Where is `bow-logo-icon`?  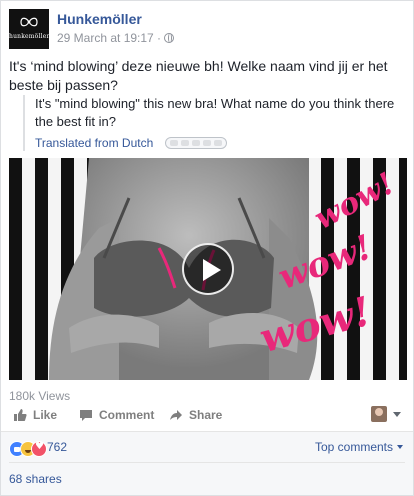 bow-logo-icon is located at coordinates (29, 22).